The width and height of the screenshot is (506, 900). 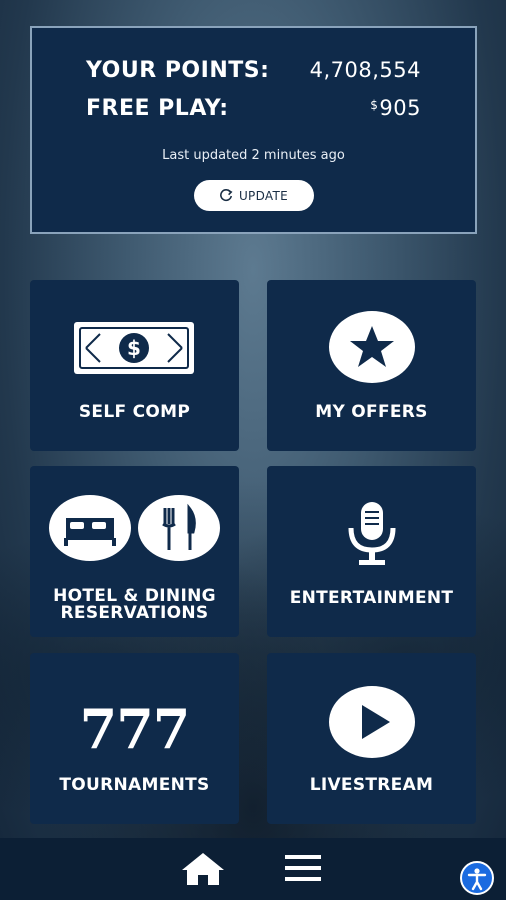 I want to click on points-row: YOUR POINTS: 4,708,554, so click(x=253, y=70).